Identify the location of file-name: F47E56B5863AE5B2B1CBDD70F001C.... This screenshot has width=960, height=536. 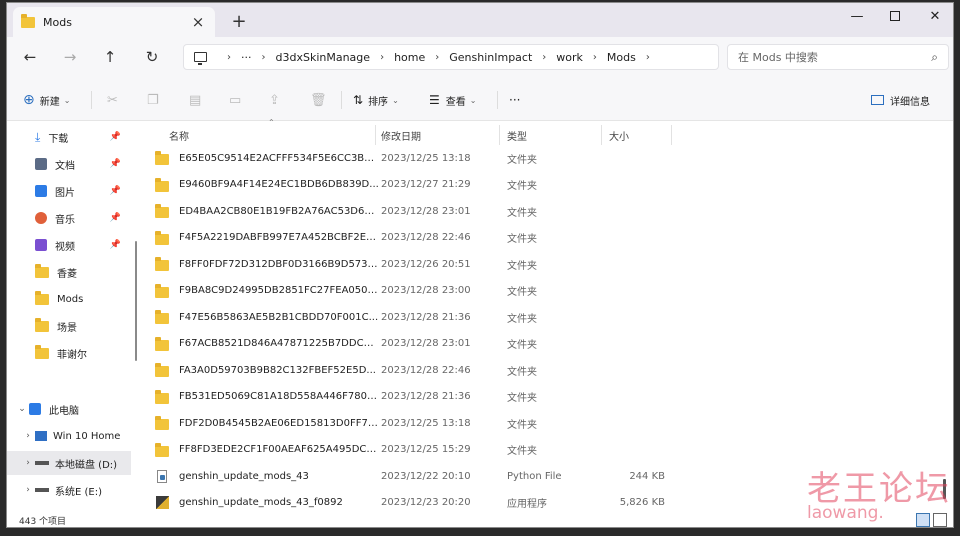
(279, 317).